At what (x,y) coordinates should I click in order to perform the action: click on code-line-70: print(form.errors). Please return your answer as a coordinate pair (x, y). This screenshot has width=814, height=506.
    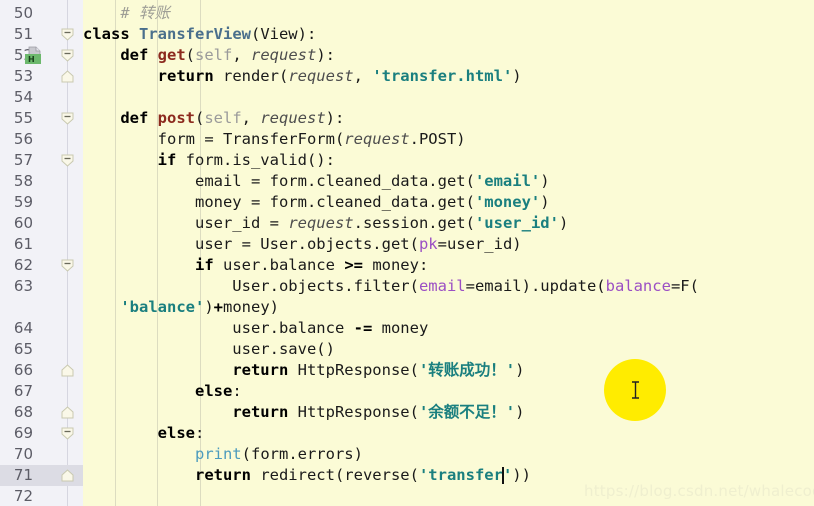
    Looking at the image, I should click on (448, 454).